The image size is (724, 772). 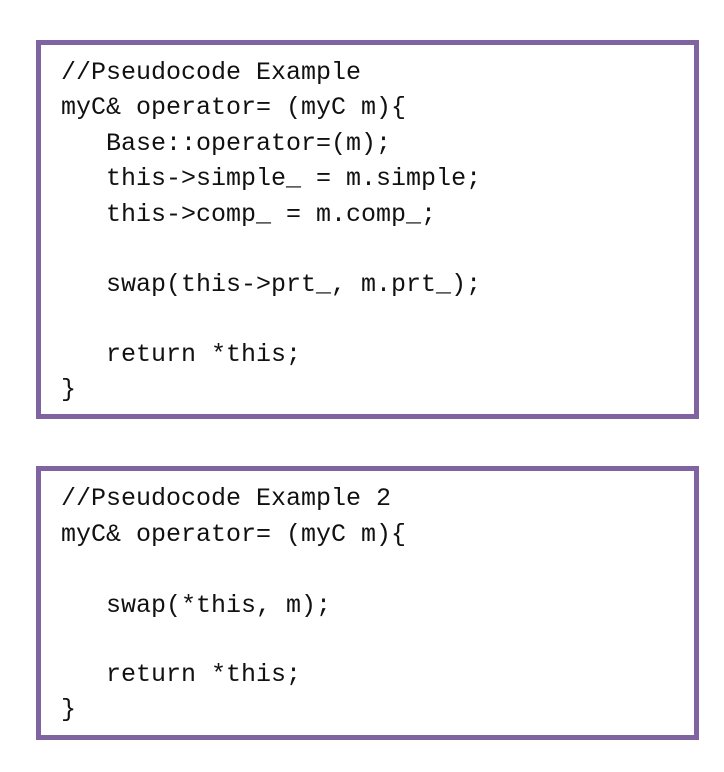 What do you see at coordinates (249, 214) in the screenshot?
I see `code-line: this->comp_ = m.comp_;` at bounding box center [249, 214].